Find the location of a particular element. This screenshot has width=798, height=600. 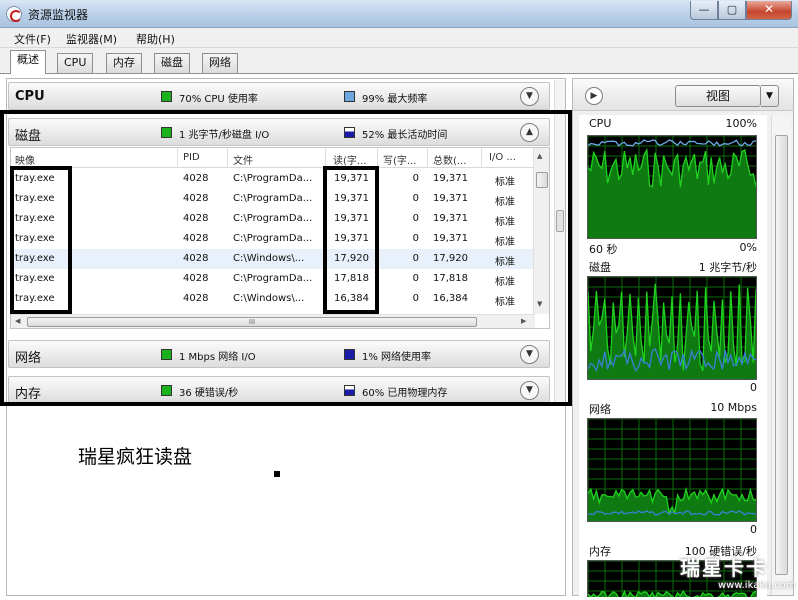

cpu-usage-indicator is located at coordinates (166, 96).